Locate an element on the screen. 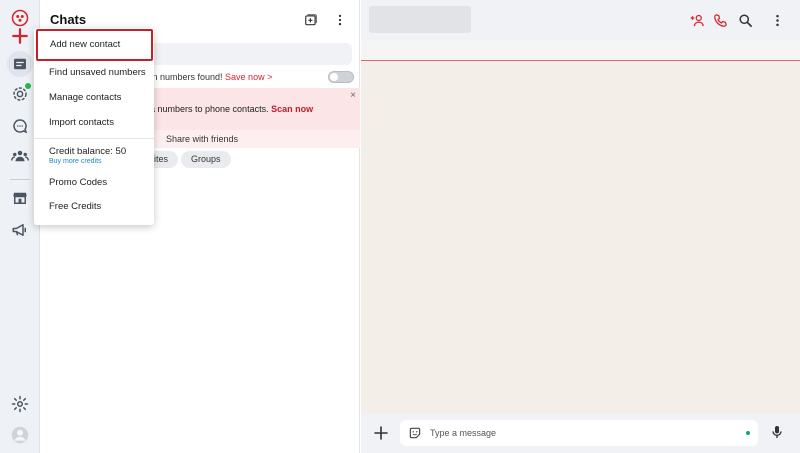  save-now-link: Save now > is located at coordinates (248, 77).